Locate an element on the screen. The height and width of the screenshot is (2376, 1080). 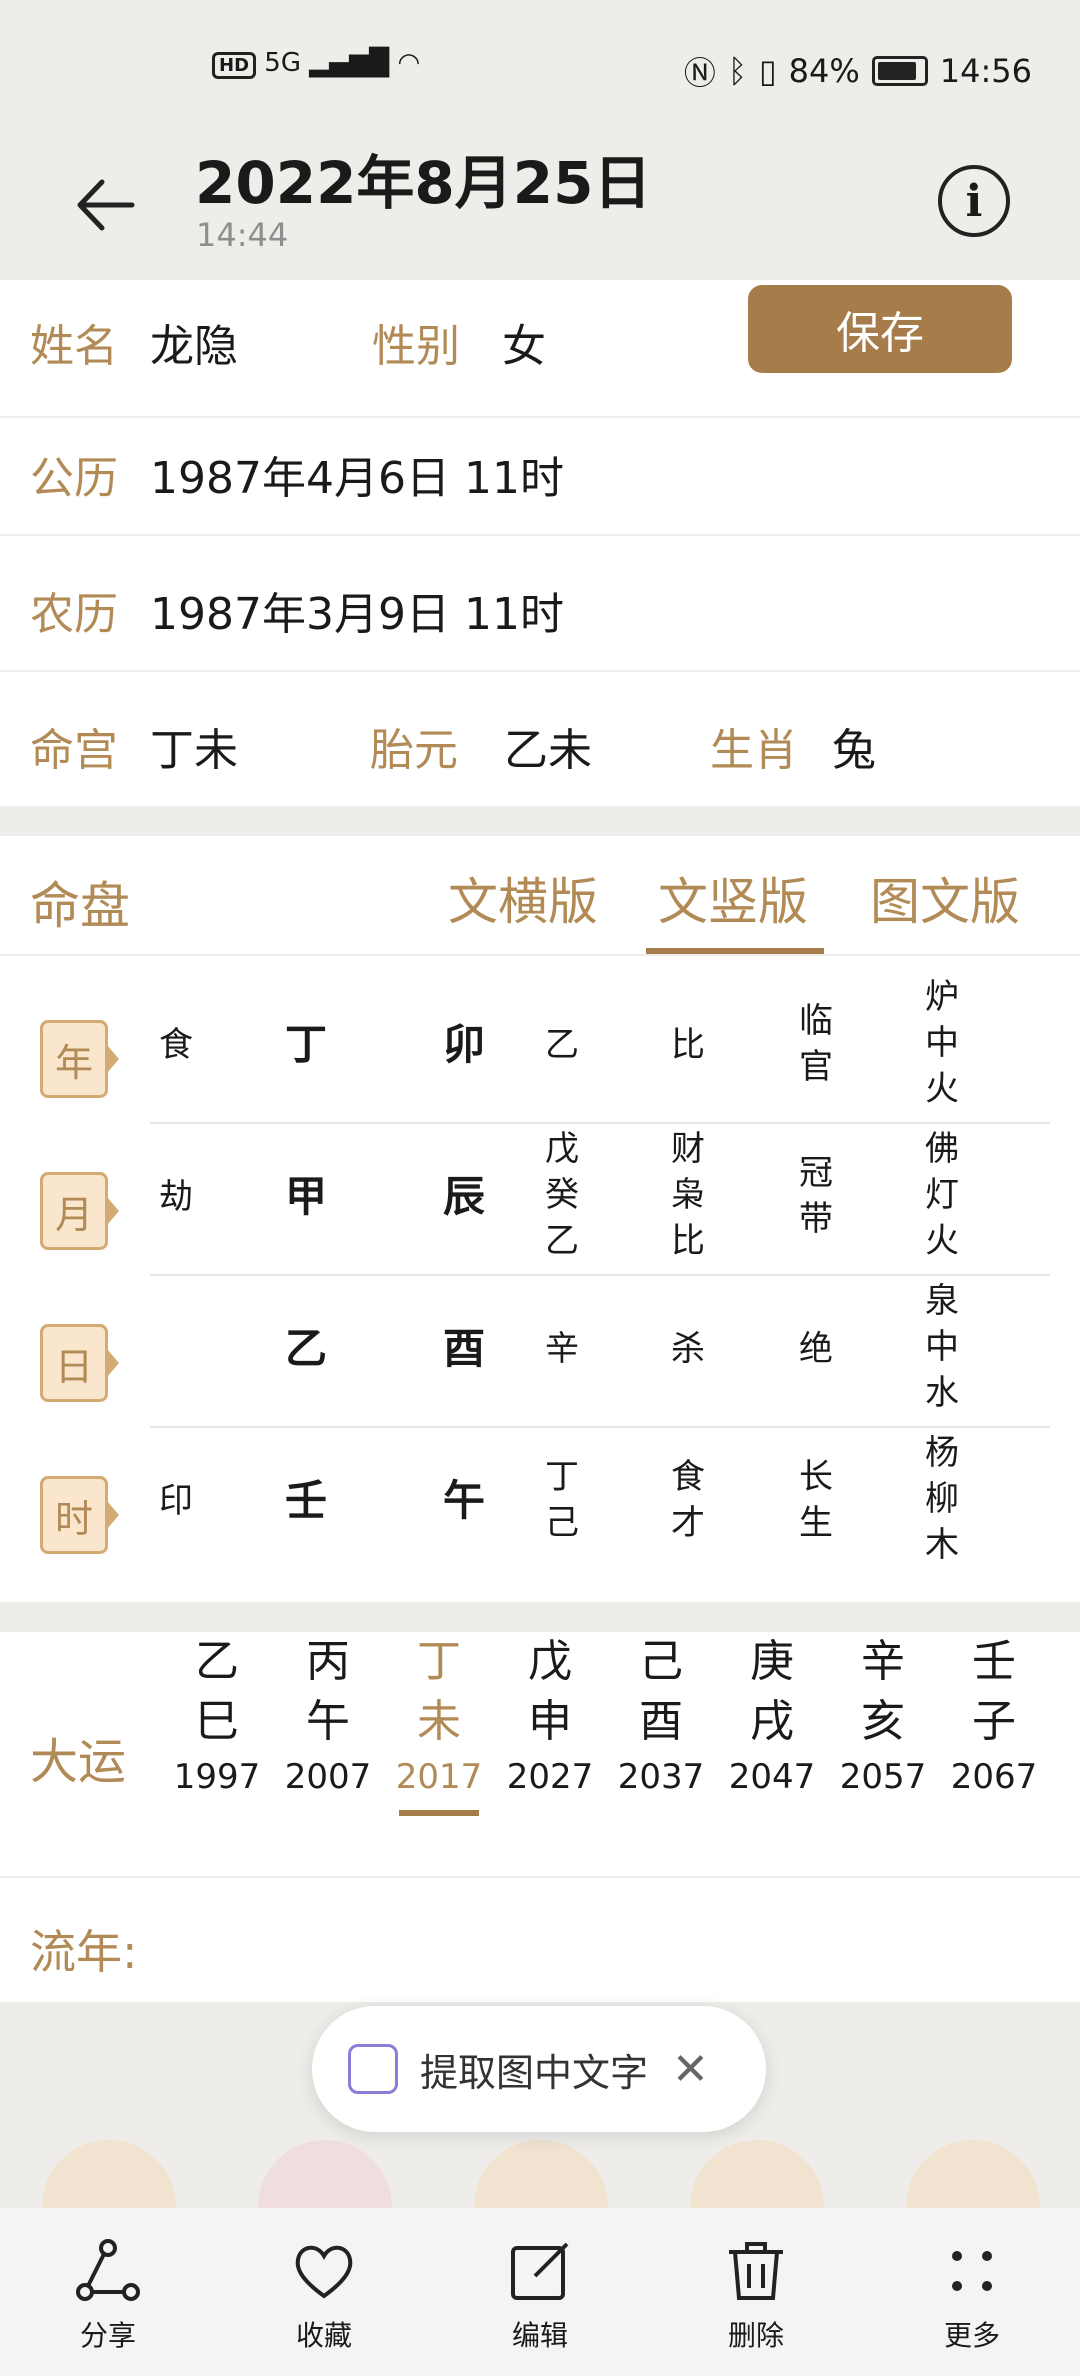
nfc-icon: Ⓝ is located at coordinates (699, 73).